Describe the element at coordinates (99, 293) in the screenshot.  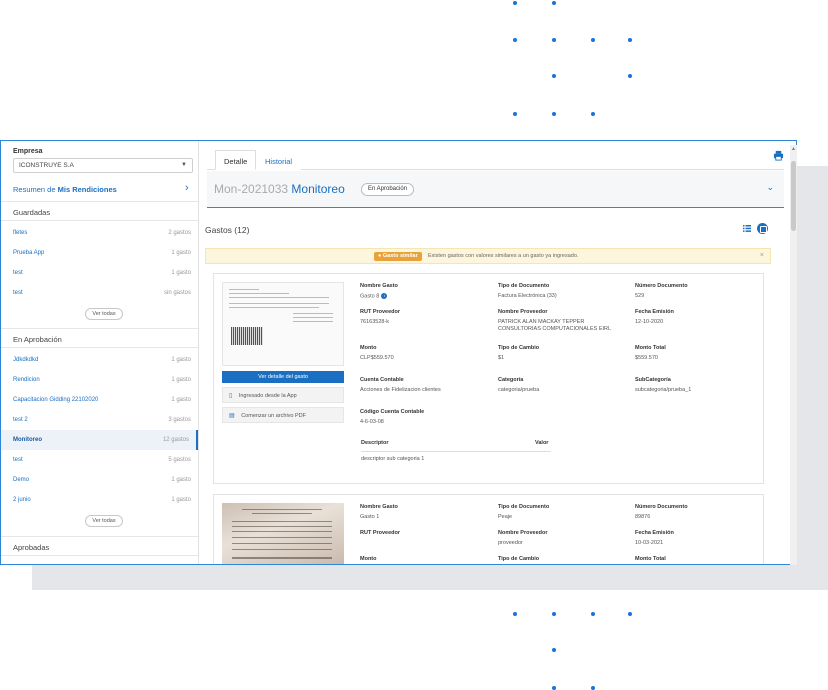
I see `sidebar-item: test sin gastos` at that location.